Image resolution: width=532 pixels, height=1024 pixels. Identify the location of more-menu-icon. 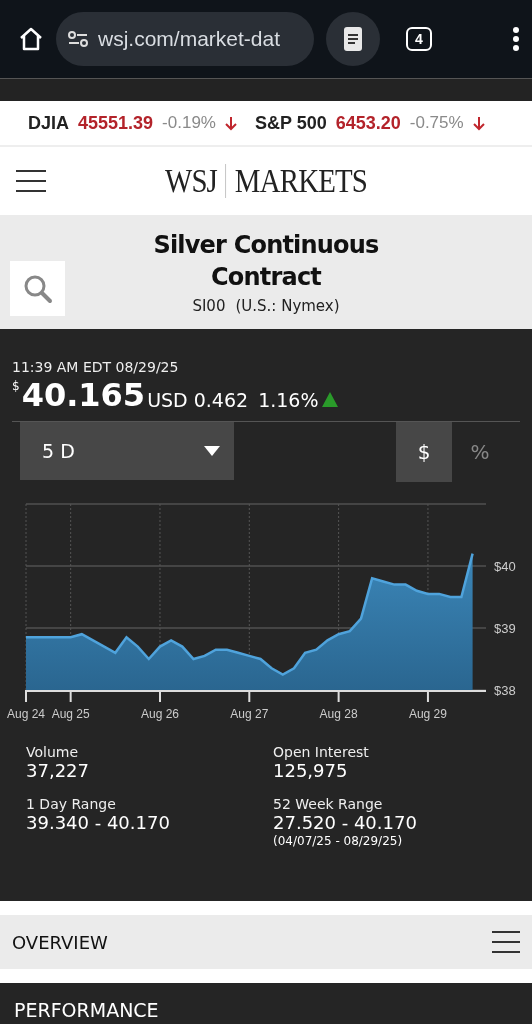
(516, 39).